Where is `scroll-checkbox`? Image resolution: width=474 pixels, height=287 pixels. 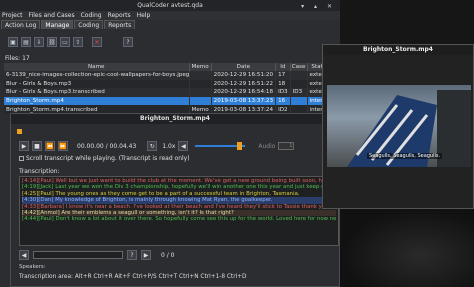 scroll-checkbox is located at coordinates (21, 158).